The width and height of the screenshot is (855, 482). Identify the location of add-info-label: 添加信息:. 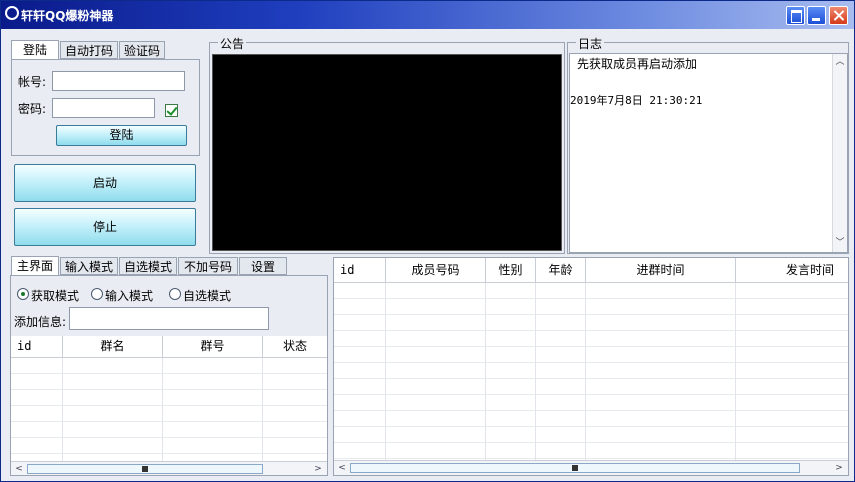
(40, 322).